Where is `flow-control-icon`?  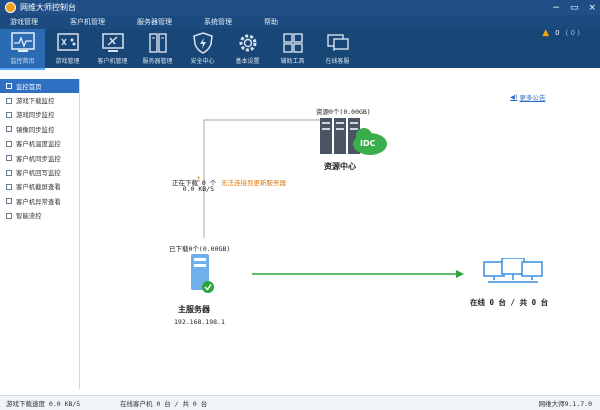 flow-control-icon is located at coordinates (9, 215).